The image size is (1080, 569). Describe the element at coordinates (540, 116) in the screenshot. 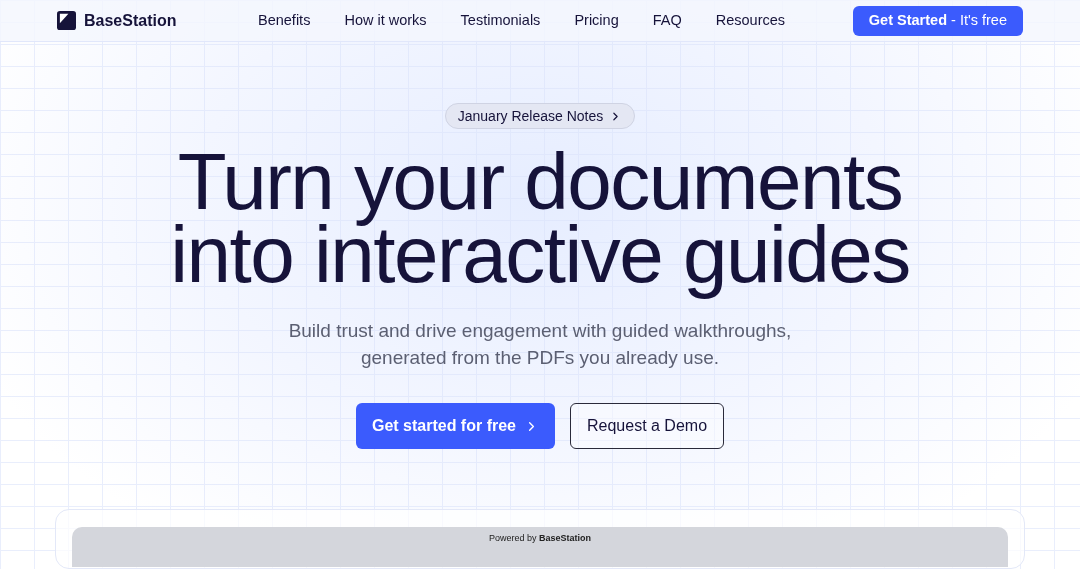

I see `release-notes-badge: January Release Notes` at that location.